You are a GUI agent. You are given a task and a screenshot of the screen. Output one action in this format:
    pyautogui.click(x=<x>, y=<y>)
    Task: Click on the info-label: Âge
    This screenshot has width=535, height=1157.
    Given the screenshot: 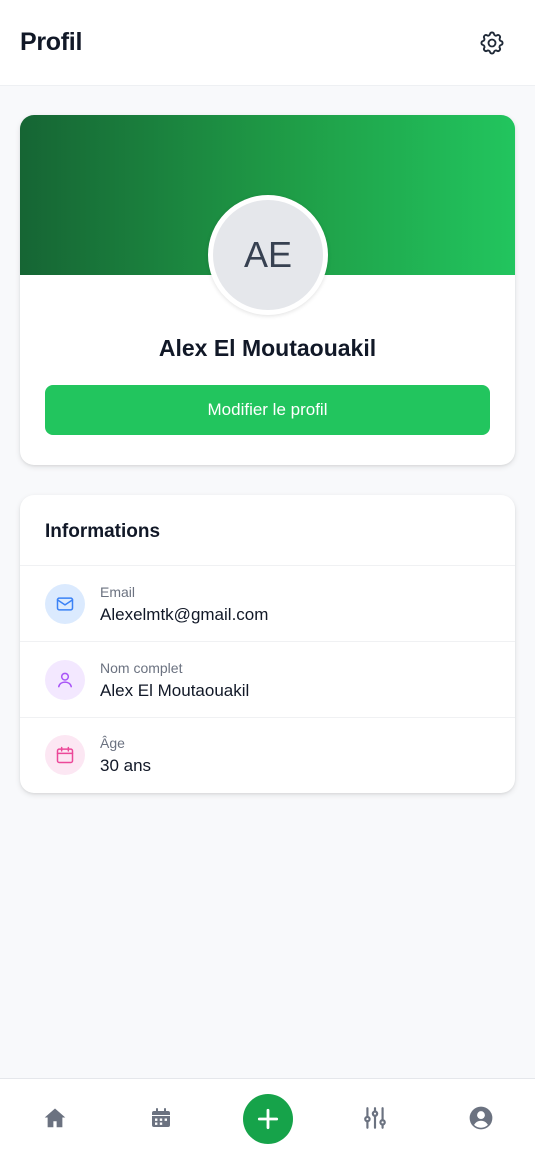 What is the action you would take?
    pyautogui.click(x=112, y=743)
    